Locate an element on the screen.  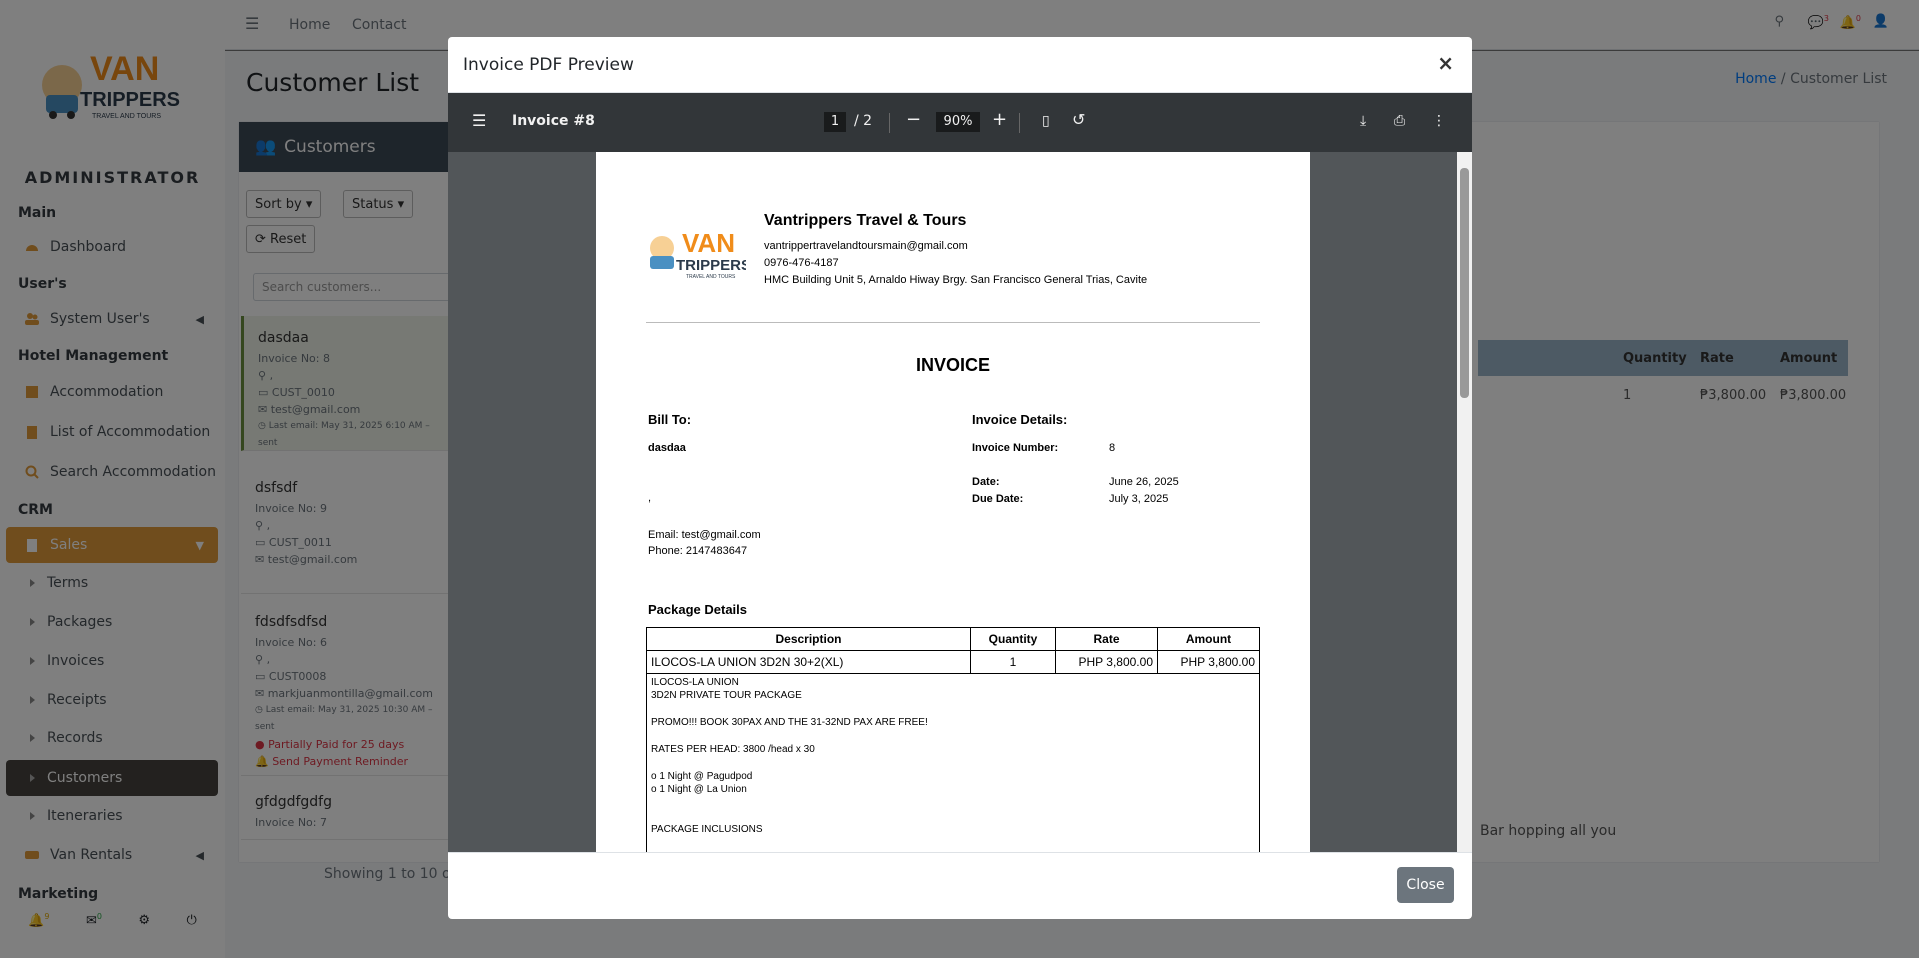
bill-to-name: dasdaa is located at coordinates (667, 448).